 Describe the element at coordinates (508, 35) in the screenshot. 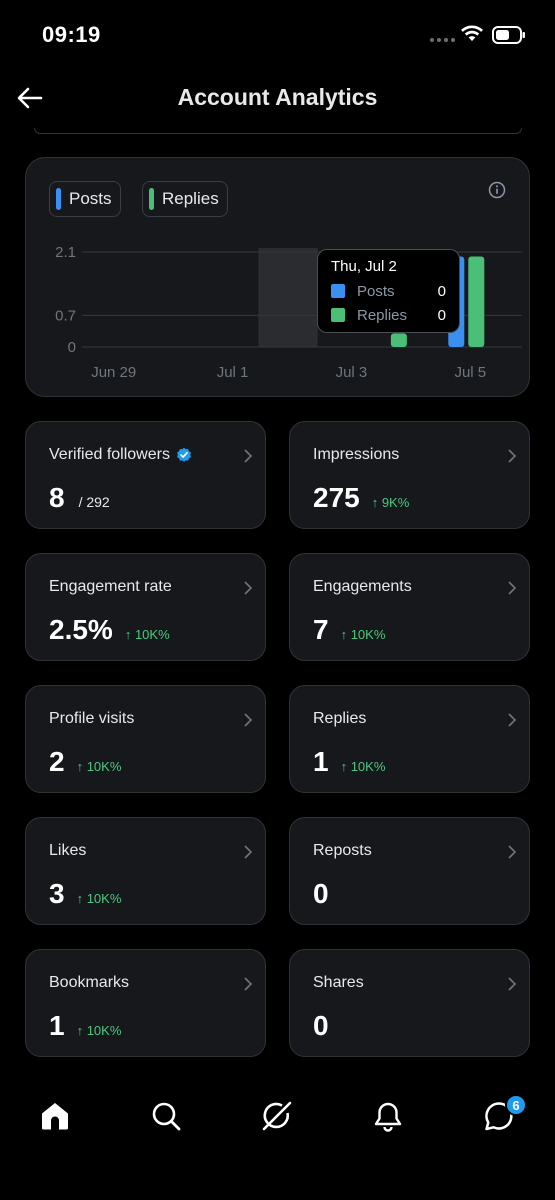

I see `battery-icon` at that location.